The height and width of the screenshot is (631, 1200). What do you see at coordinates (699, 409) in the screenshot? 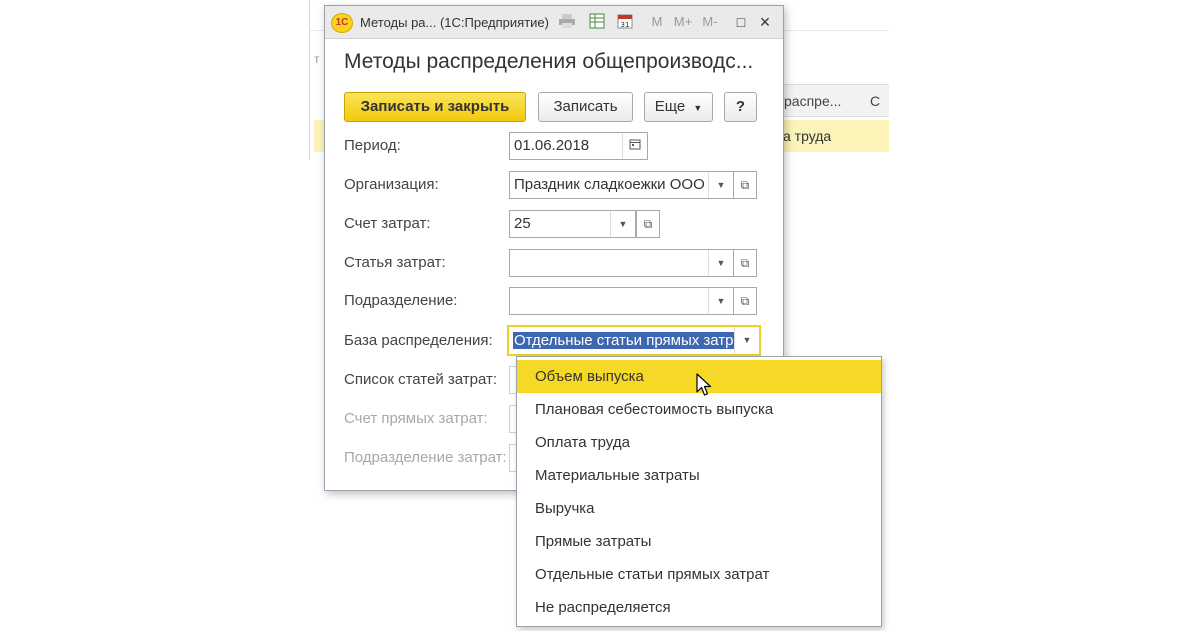
I see `dropdown-option: Плановая себестоимость выпуска` at bounding box center [699, 409].